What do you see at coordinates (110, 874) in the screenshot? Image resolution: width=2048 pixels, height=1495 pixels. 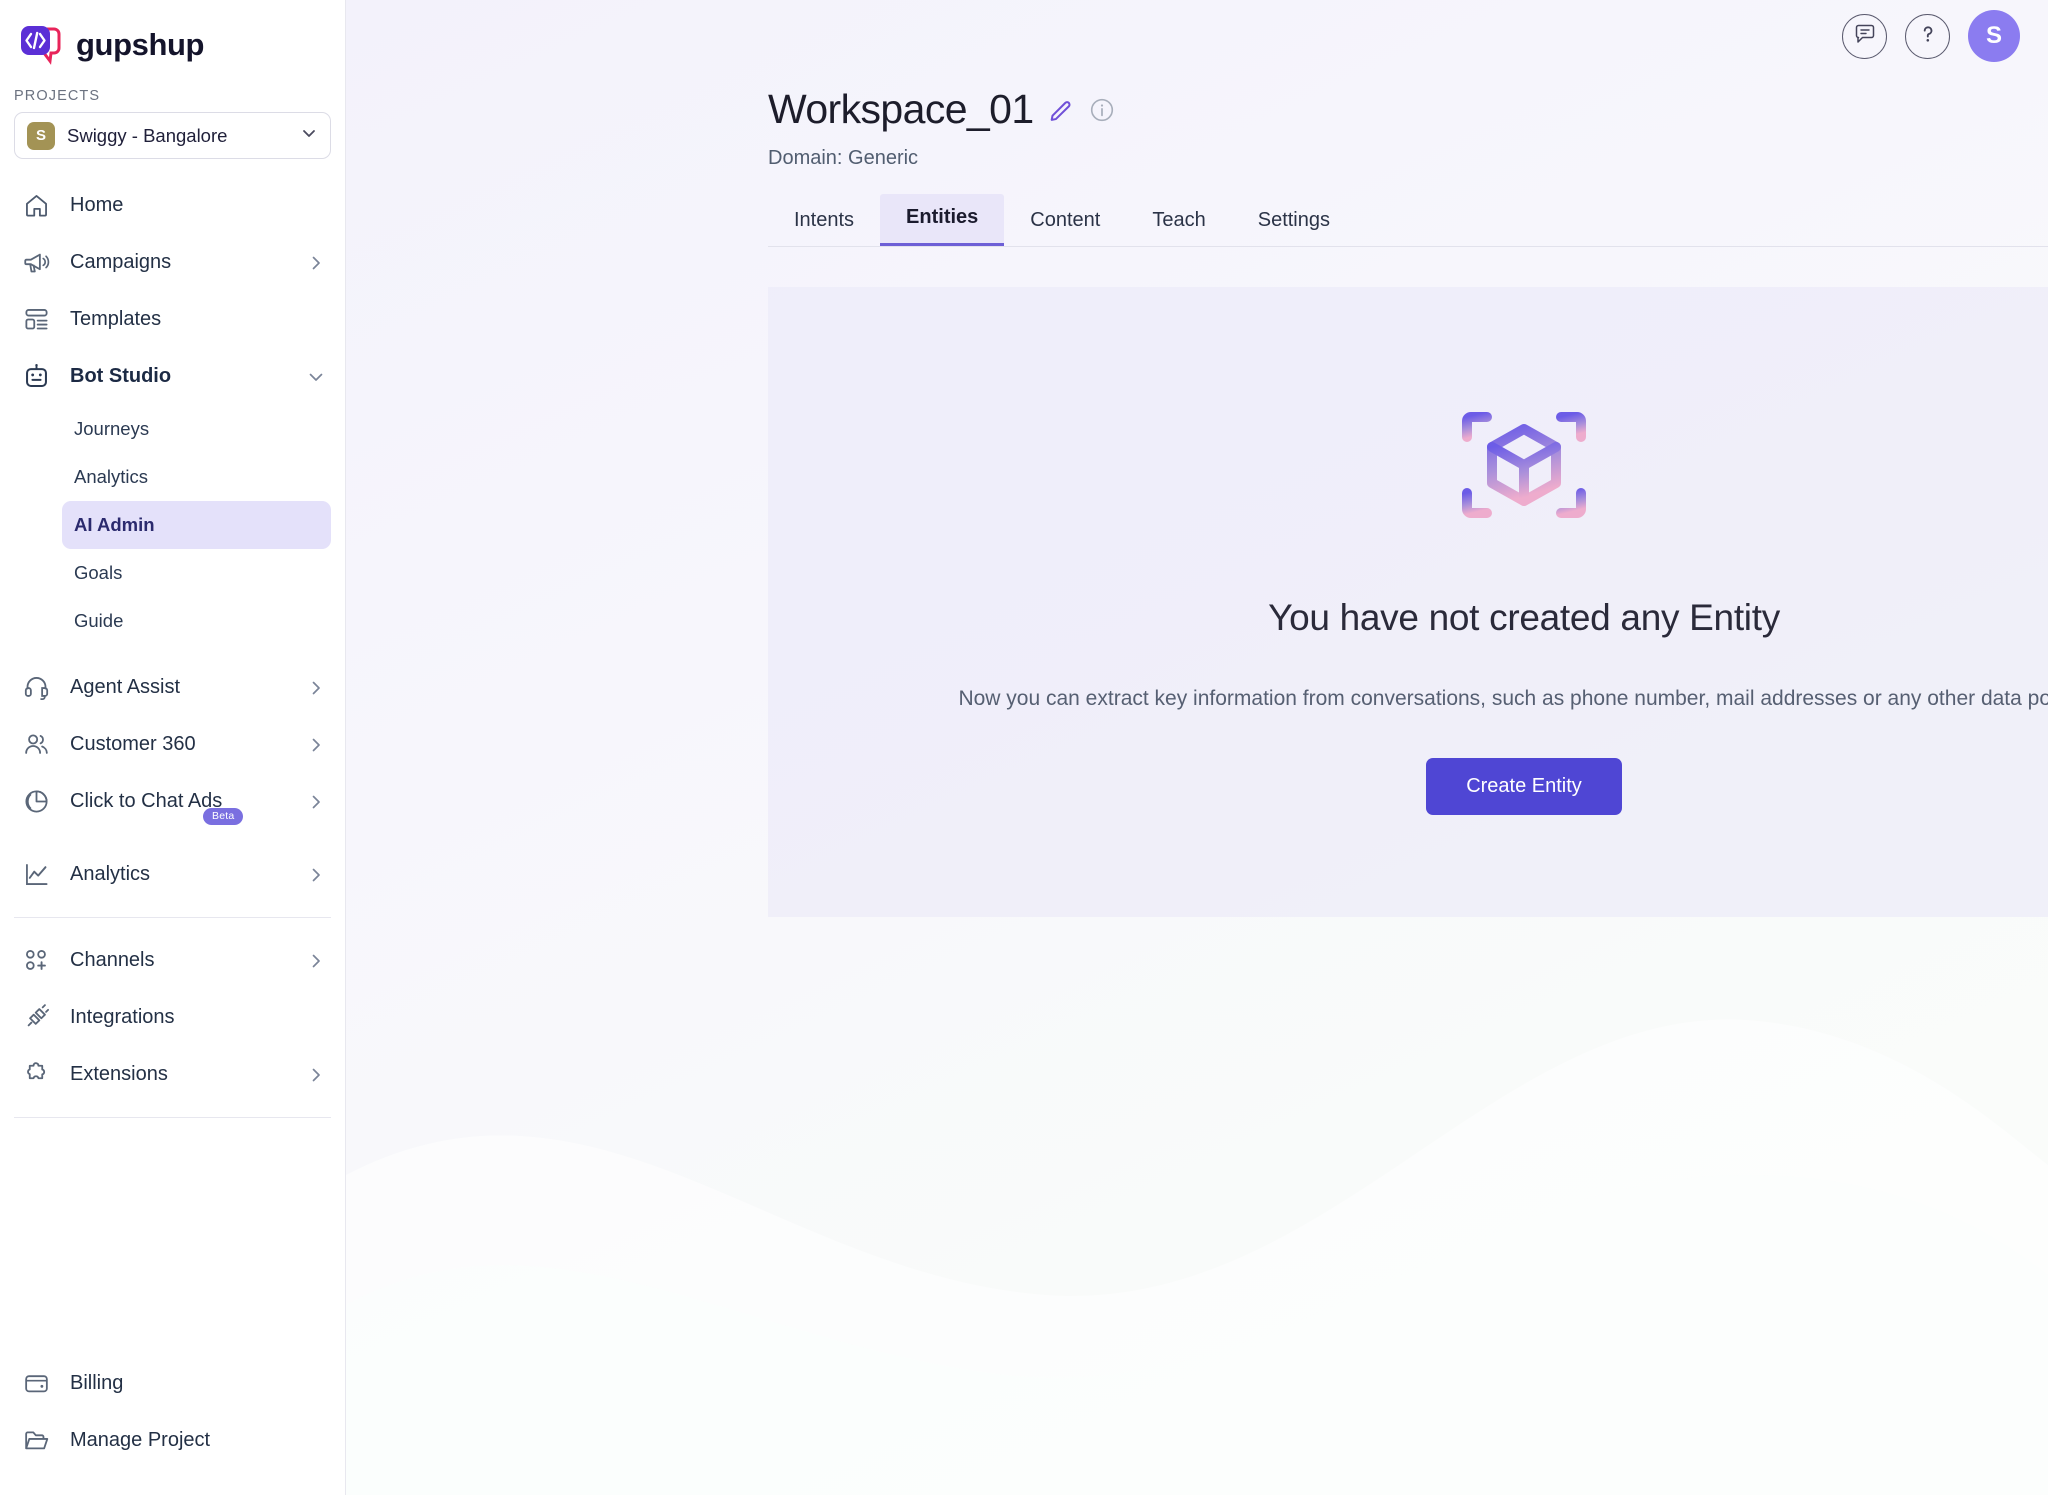 I see `sidebar-item-label: Analytics` at bounding box center [110, 874].